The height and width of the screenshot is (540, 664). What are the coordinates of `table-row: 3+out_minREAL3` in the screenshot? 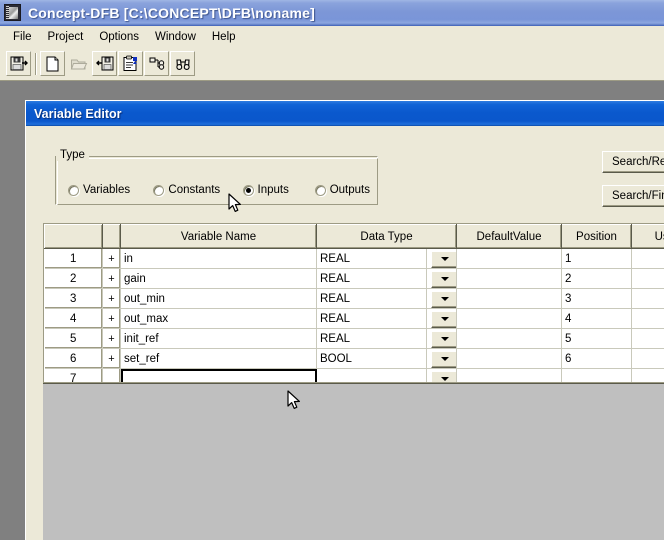 It's located at (354, 299).